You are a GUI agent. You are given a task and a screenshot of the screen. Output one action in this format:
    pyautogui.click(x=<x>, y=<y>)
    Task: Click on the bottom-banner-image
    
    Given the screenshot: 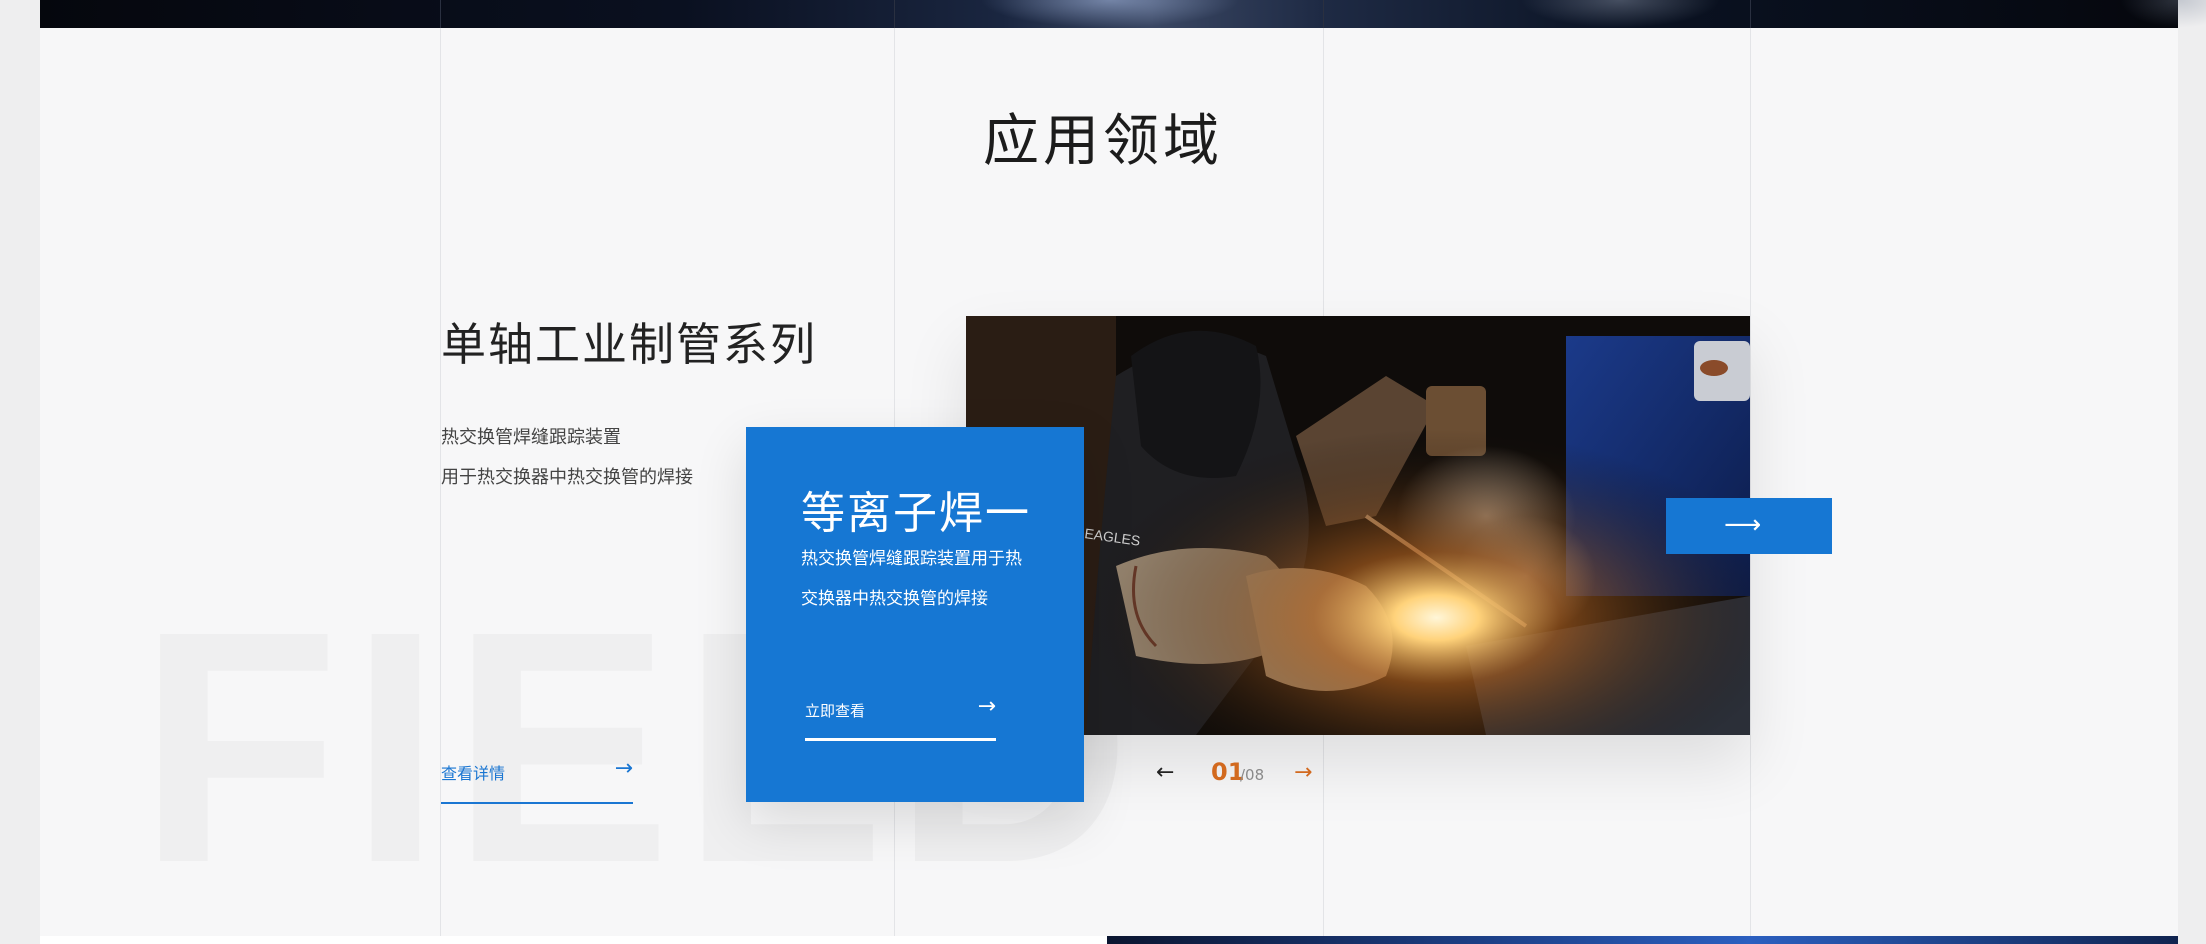 What is the action you would take?
    pyautogui.click(x=1642, y=940)
    